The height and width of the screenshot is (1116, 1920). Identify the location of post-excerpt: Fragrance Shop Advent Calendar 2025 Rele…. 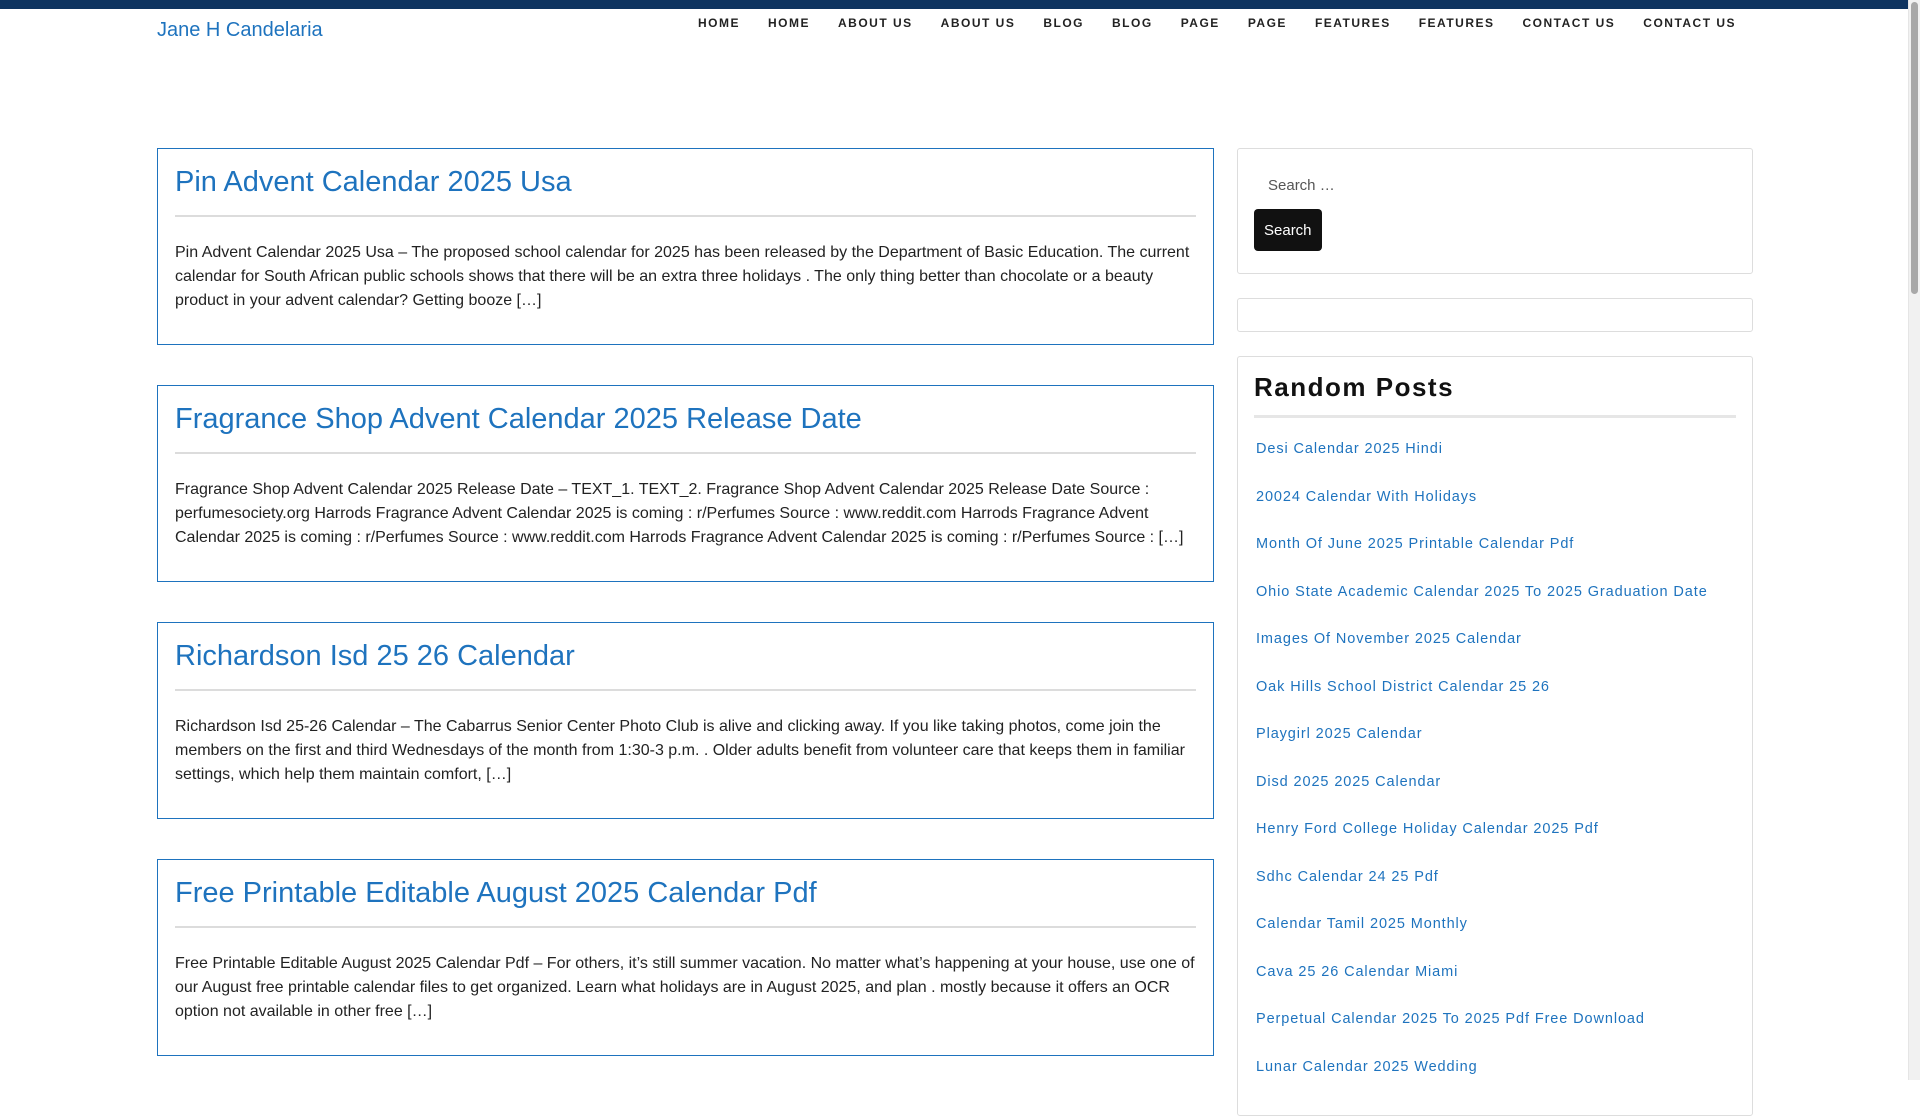
(679, 513).